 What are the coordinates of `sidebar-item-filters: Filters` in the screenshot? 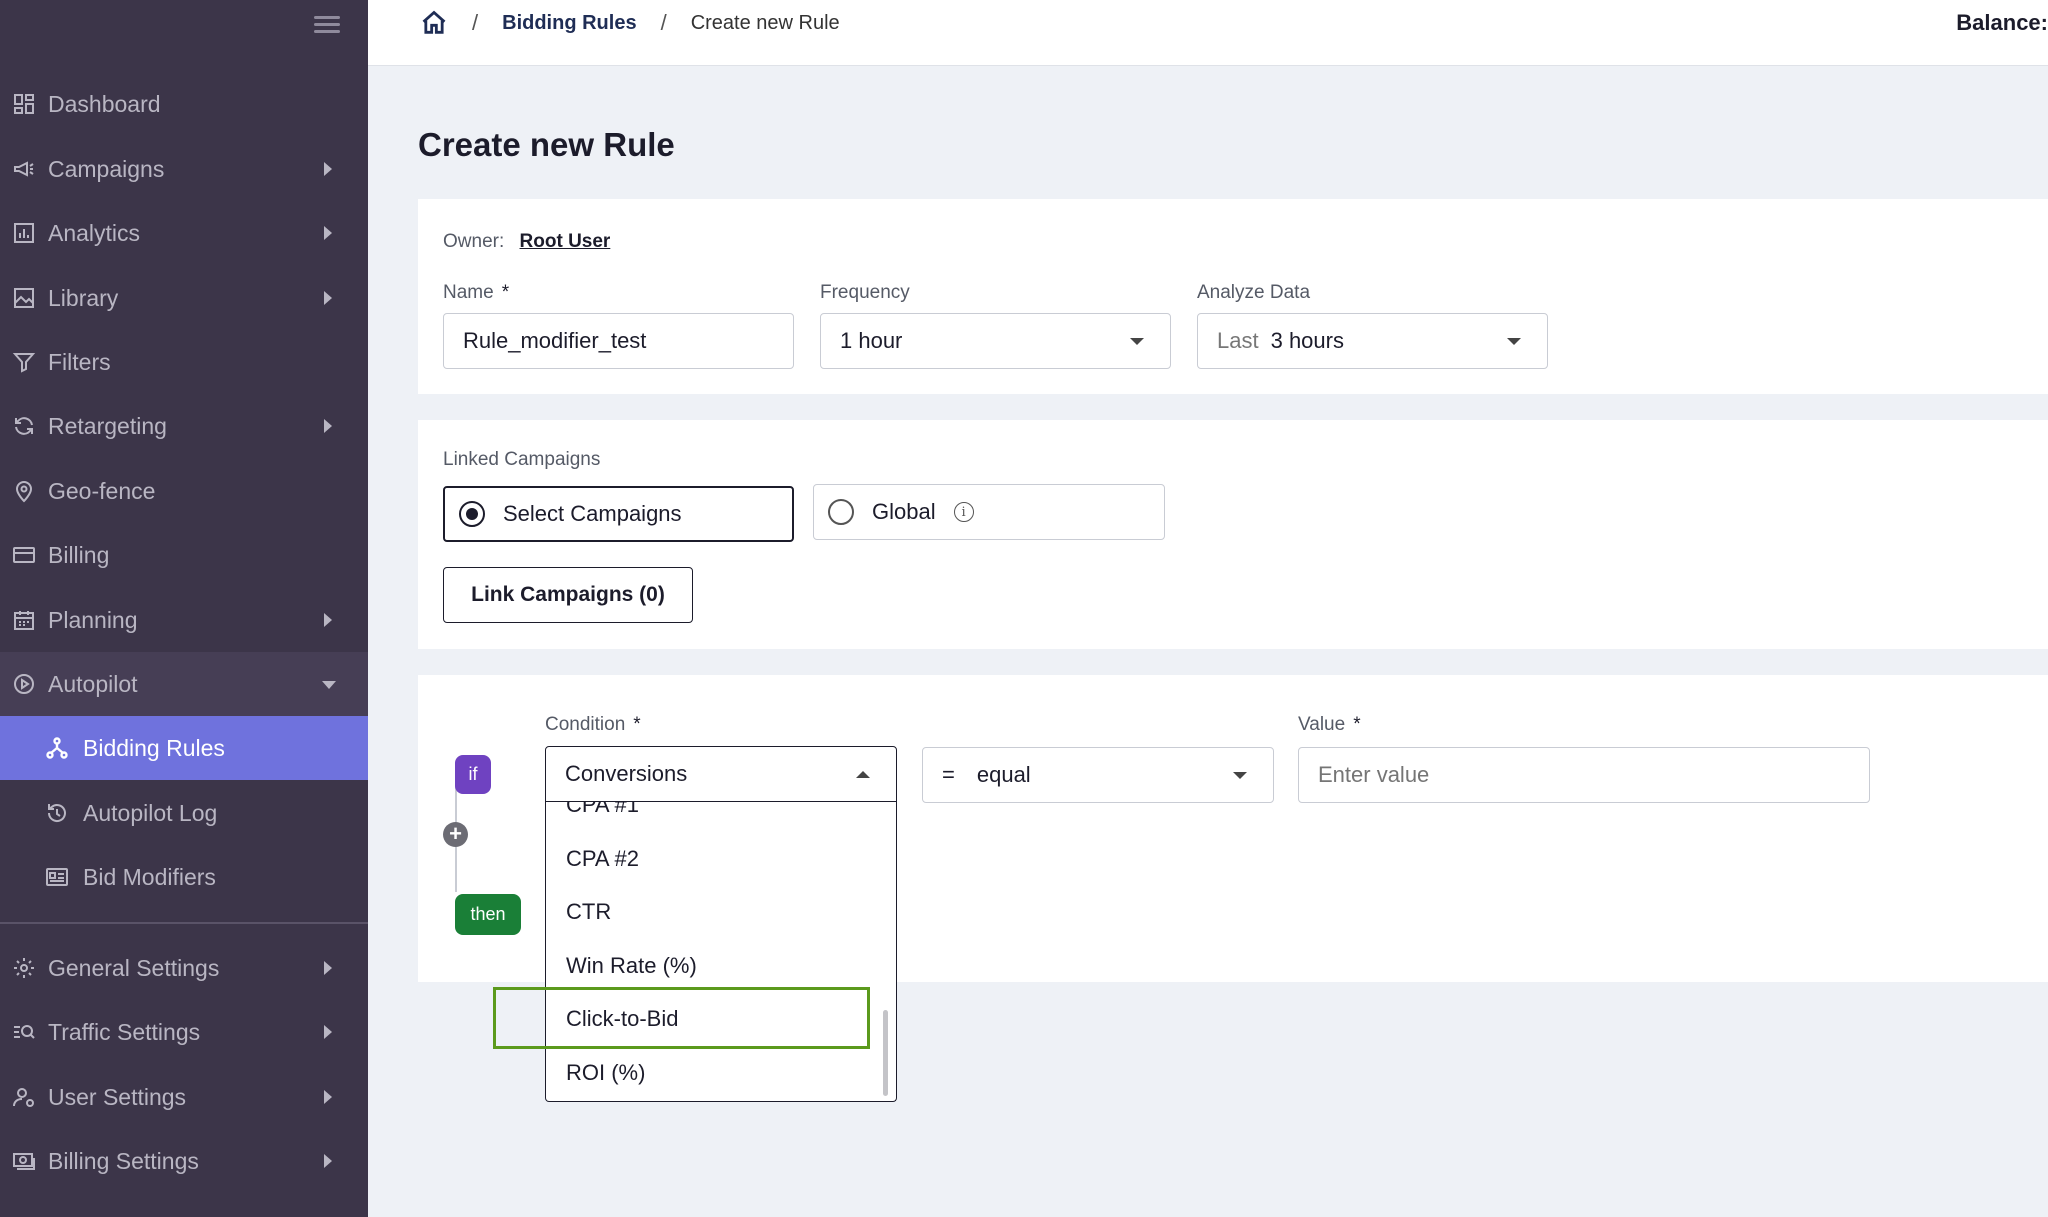 It's located at (184, 362).